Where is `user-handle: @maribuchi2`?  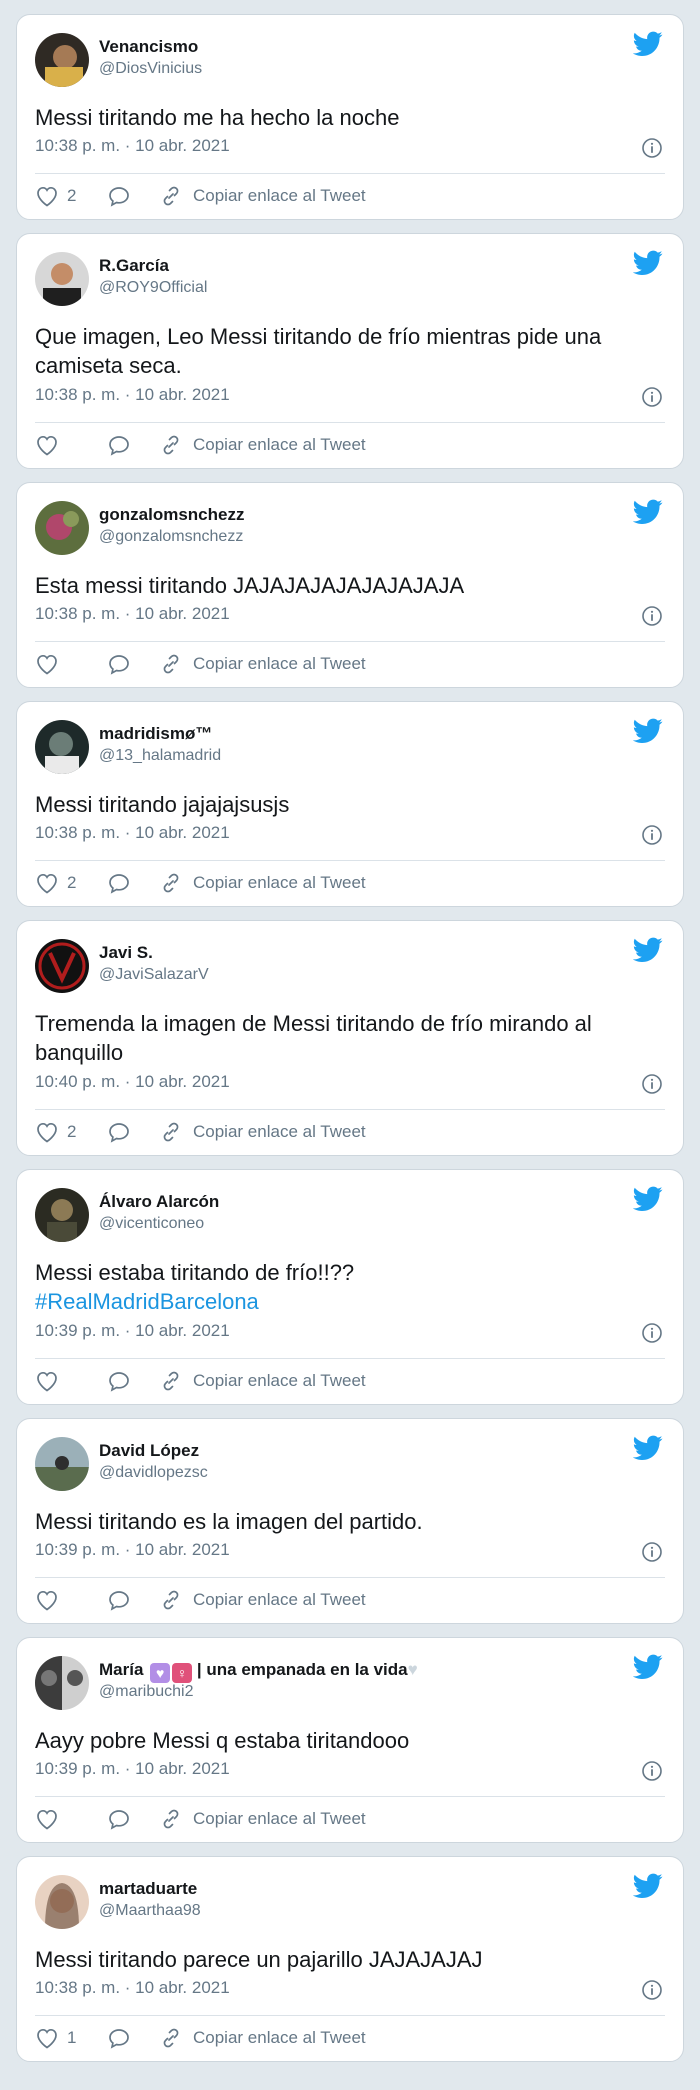 user-handle: @maribuchi2 is located at coordinates (146, 1692).